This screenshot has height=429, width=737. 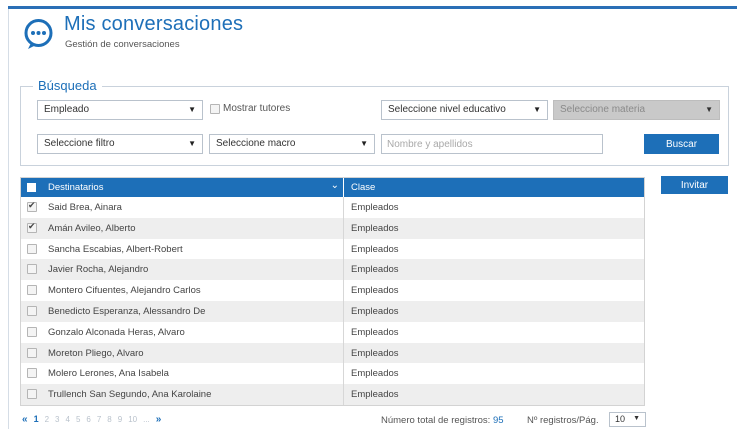 What do you see at coordinates (182, 228) in the screenshot?
I see `recipient-cell: Amán Avileo, Alberto` at bounding box center [182, 228].